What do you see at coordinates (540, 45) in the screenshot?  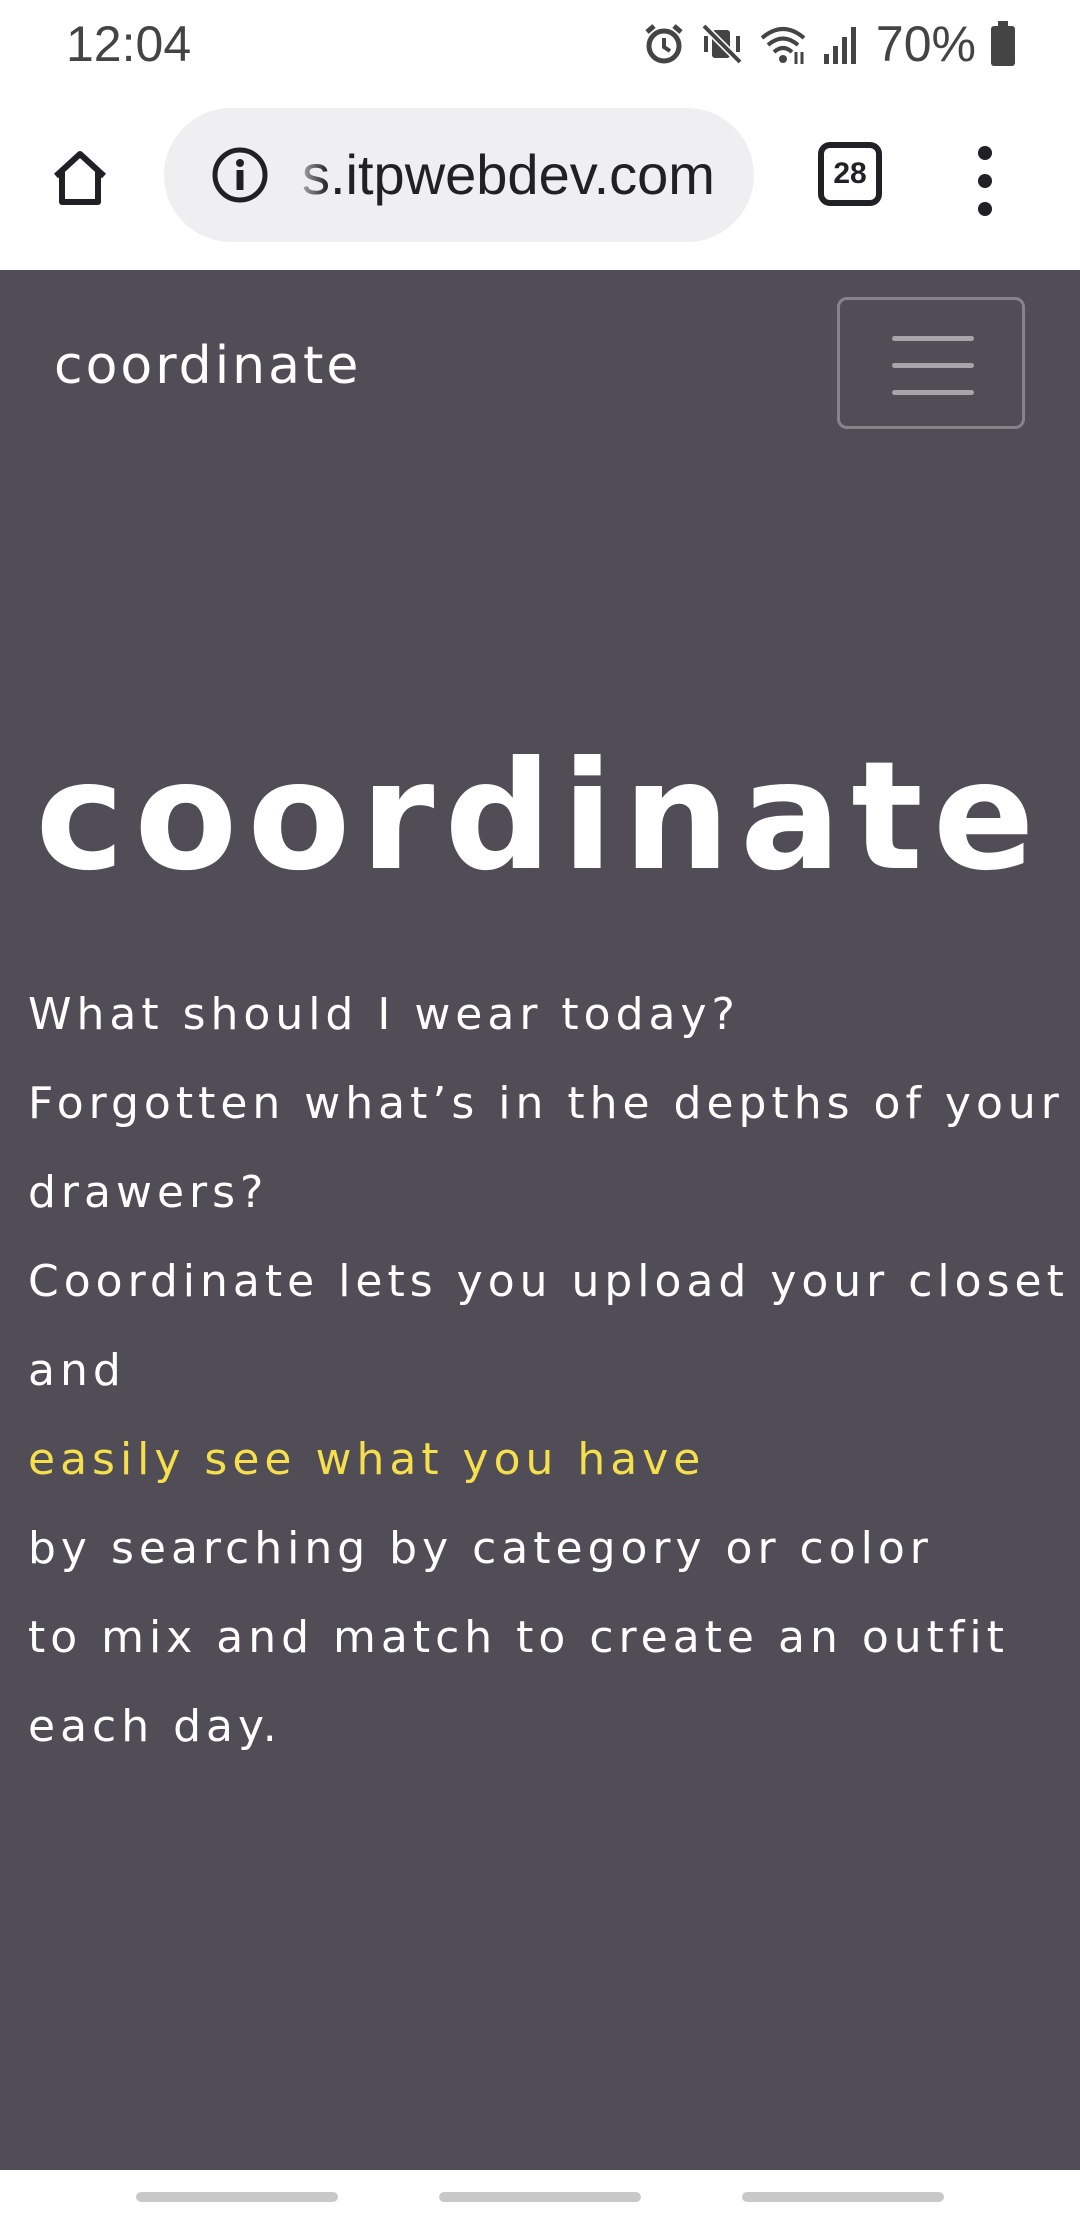 I see `status-bar: 12:04 70%` at bounding box center [540, 45].